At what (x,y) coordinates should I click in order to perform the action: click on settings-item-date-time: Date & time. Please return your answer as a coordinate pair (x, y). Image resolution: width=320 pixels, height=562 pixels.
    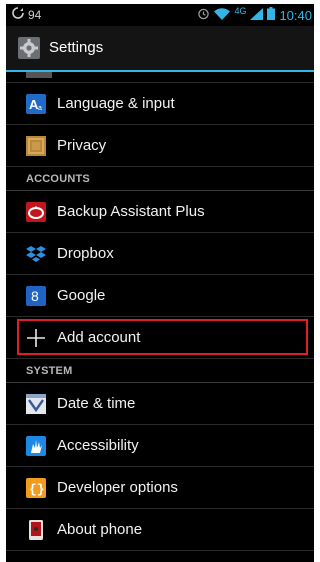
    Looking at the image, I should click on (160, 404).